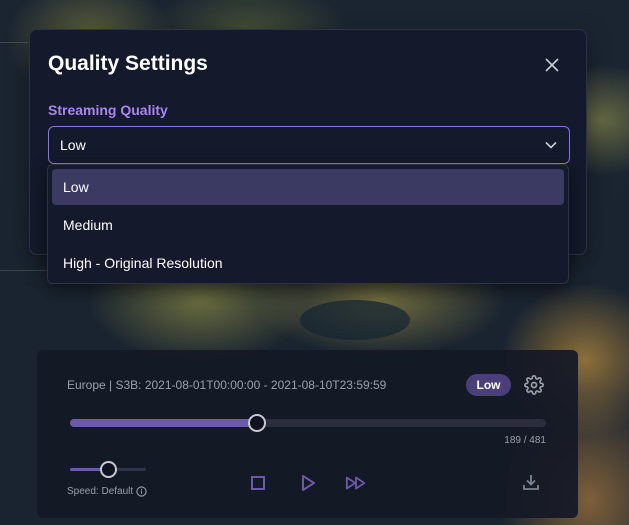 The height and width of the screenshot is (525, 629). I want to click on gear-icon, so click(534, 385).